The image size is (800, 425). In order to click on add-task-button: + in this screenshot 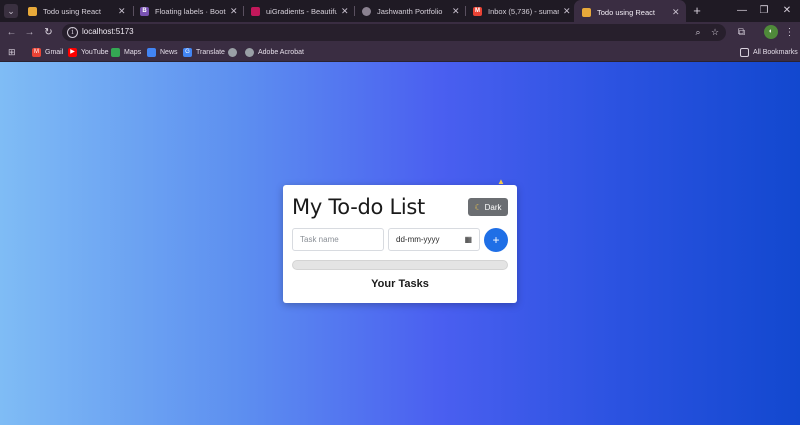, I will do `click(496, 240)`.